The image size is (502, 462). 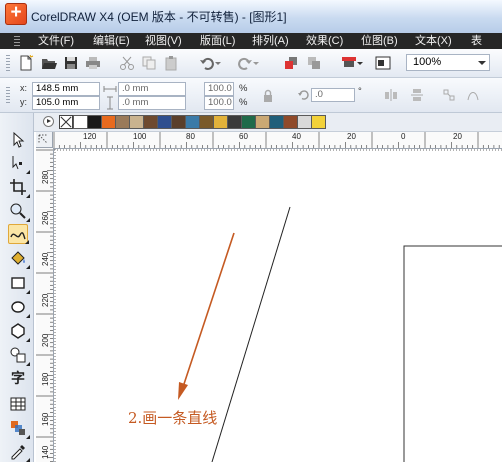 I want to click on blend-icon, so click(x=18, y=428).